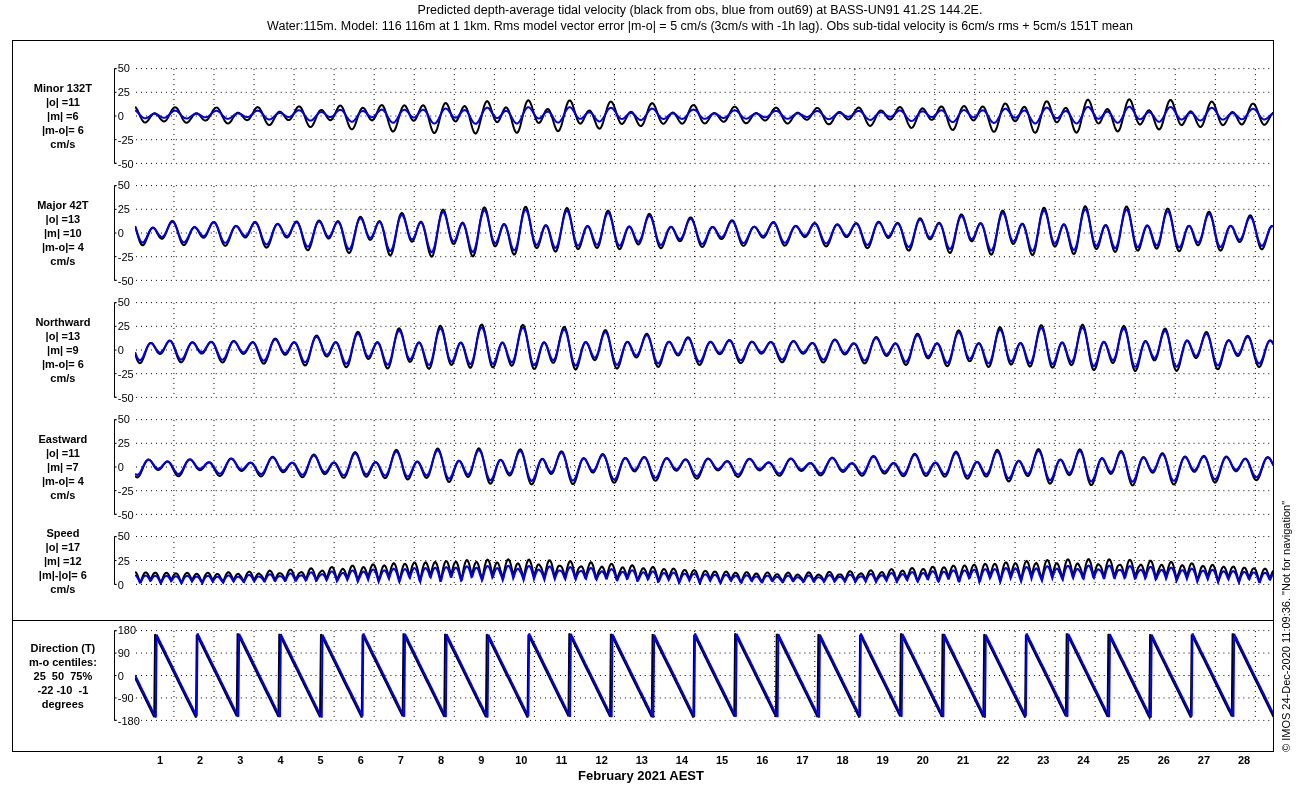  Describe the element at coordinates (722, 760) in the screenshot. I see `x-tick-label: 15` at that location.